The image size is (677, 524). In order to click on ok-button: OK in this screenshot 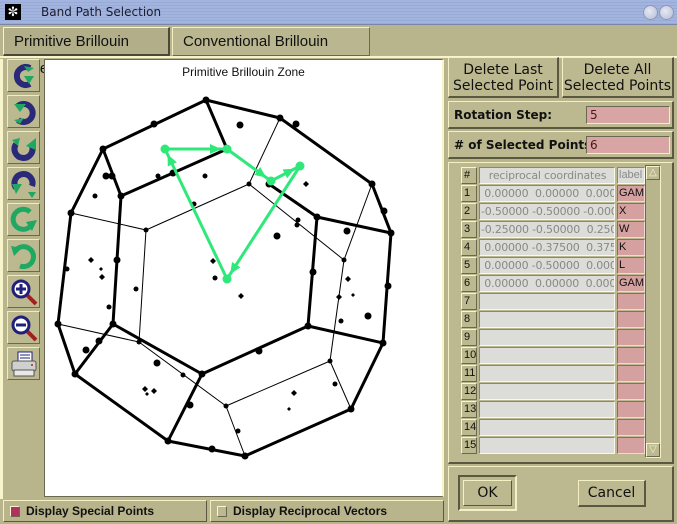, I will do `click(487, 493)`.